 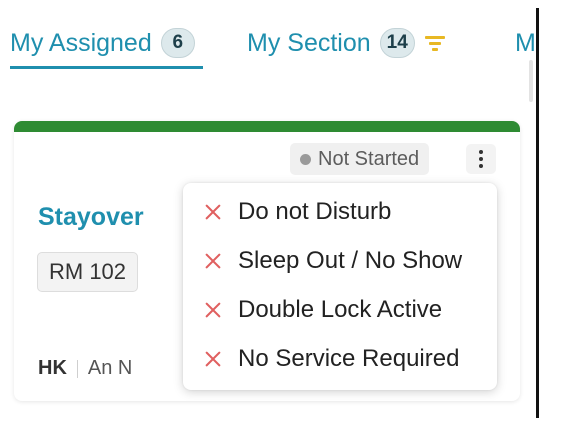 What do you see at coordinates (315, 211) in the screenshot?
I see `menu-item-label: Do not Disturb` at bounding box center [315, 211].